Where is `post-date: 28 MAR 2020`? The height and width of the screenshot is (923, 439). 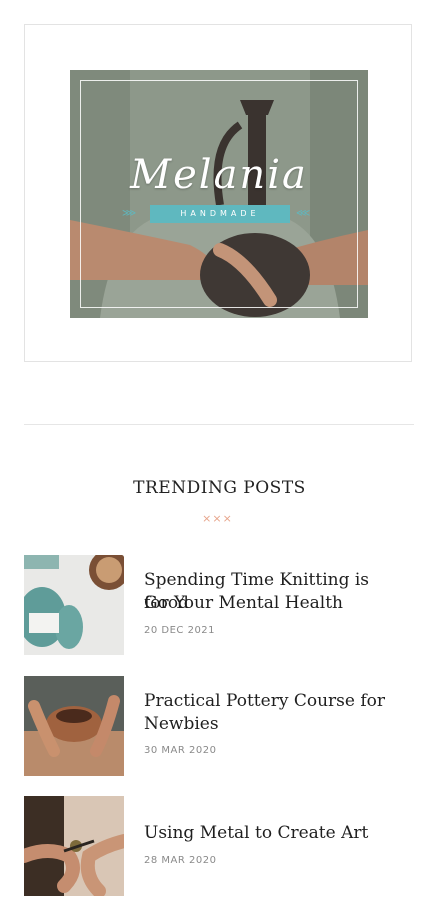 post-date: 28 MAR 2020 is located at coordinates (180, 860).